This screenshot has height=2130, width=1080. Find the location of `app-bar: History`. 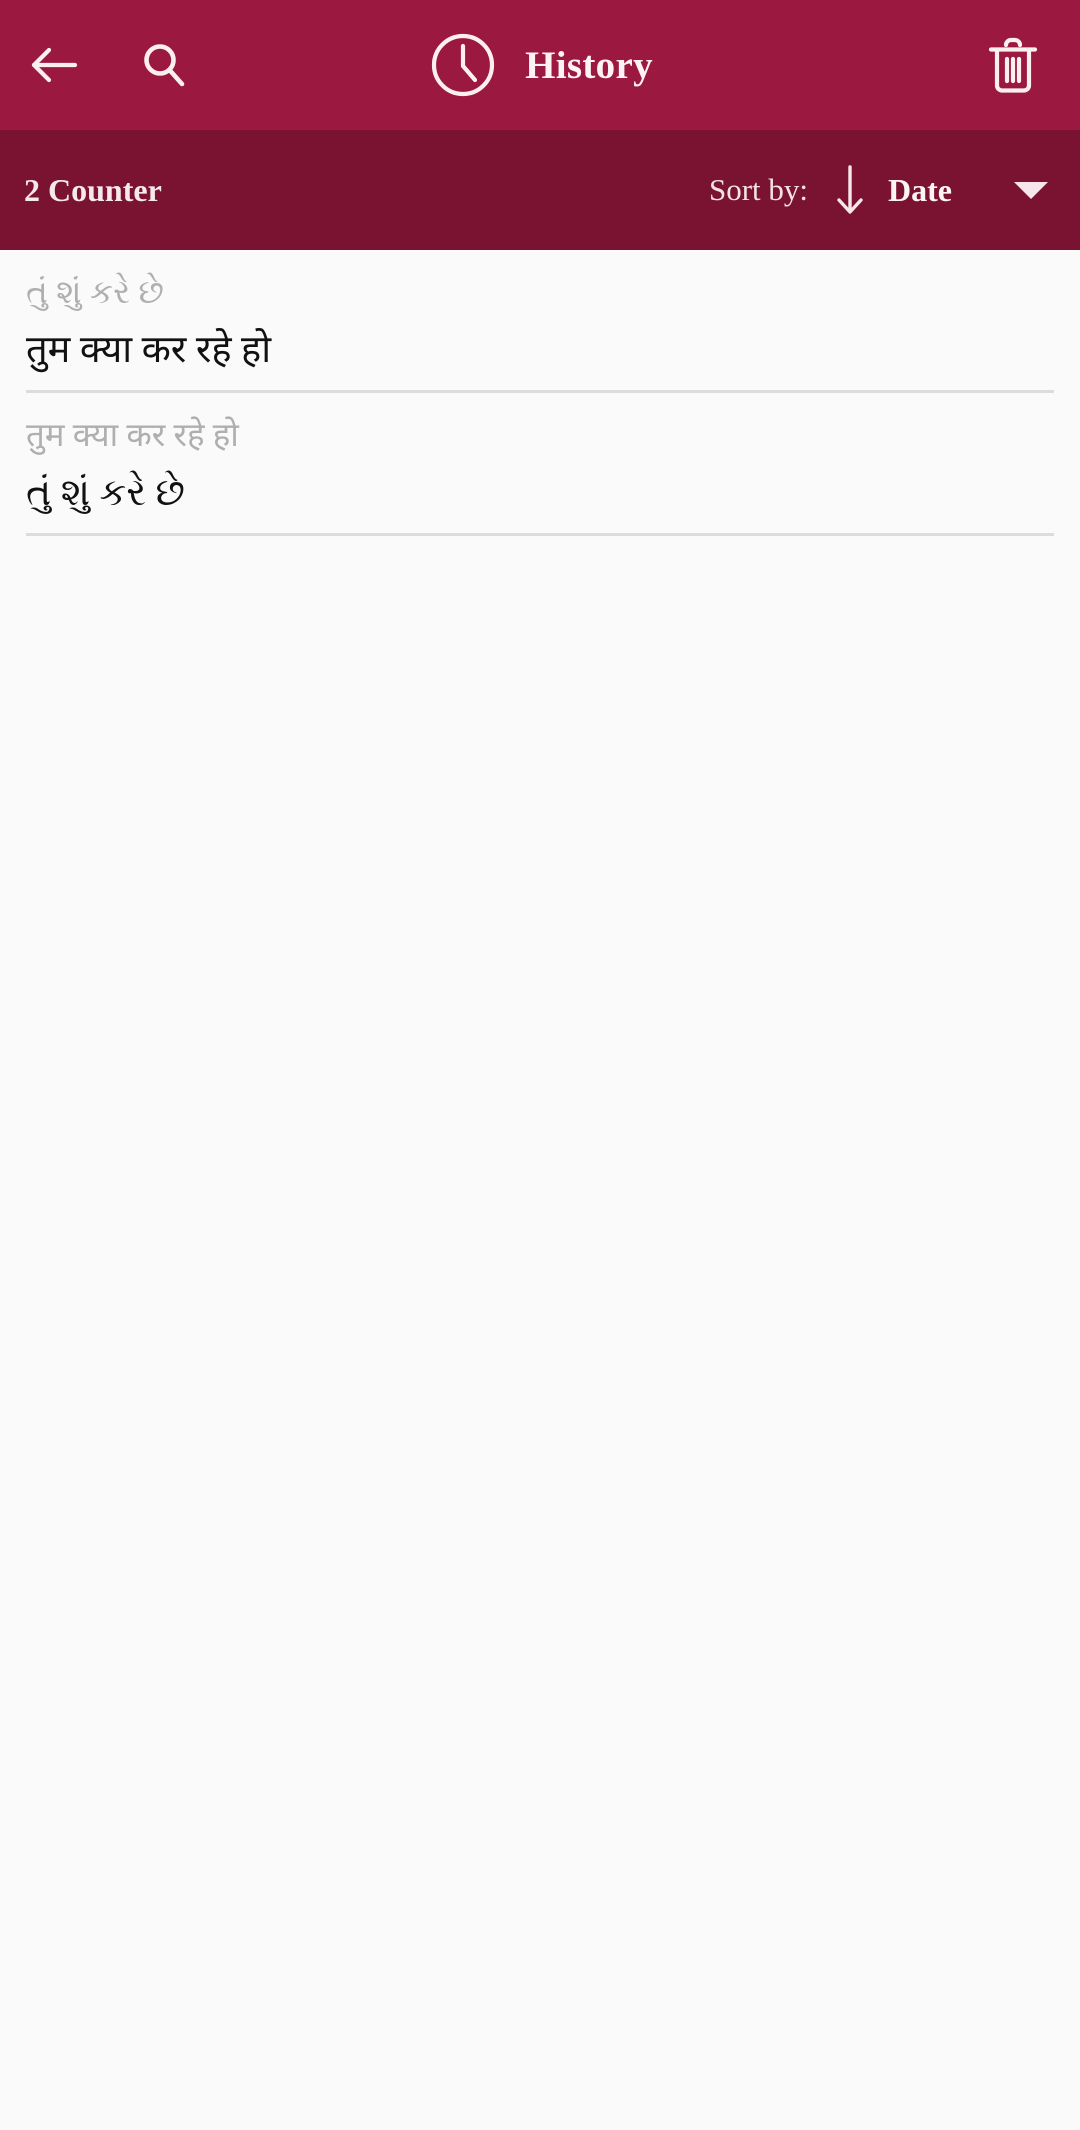

app-bar: History is located at coordinates (540, 65).